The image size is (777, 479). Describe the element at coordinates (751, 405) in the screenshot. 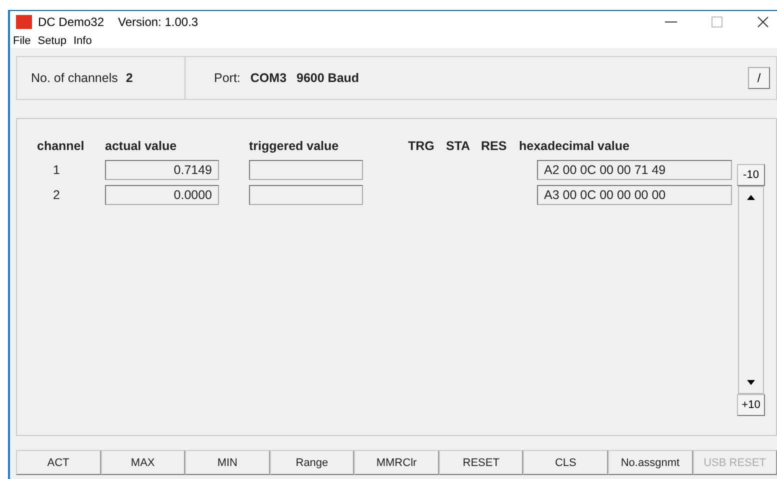

I see `page-down-button: +10` at that location.